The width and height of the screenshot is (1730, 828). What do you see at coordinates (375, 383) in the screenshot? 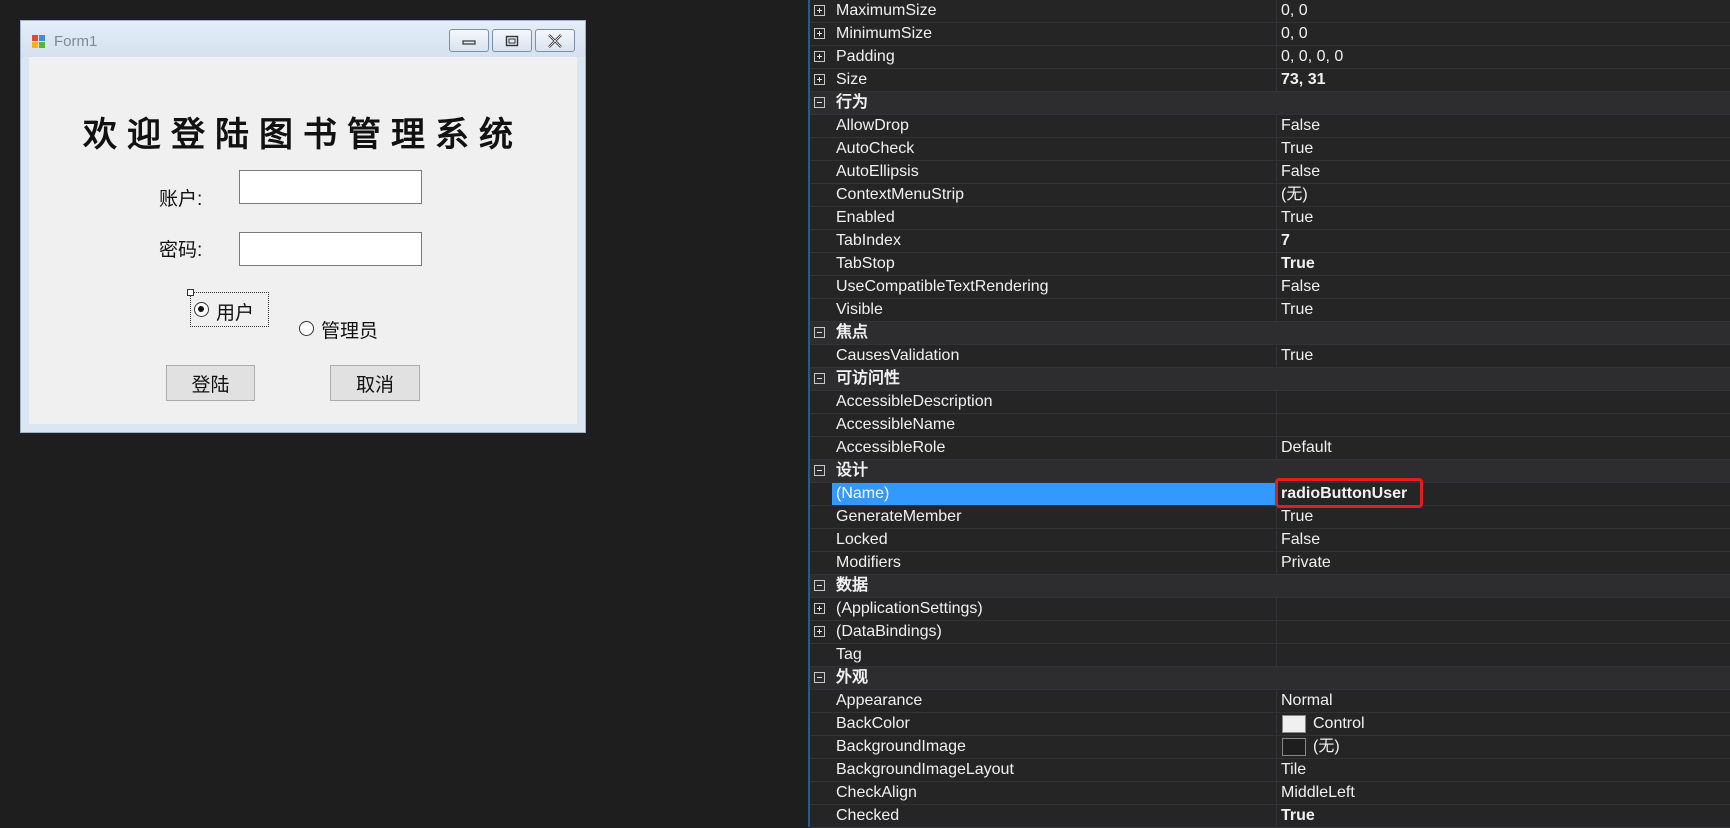
I see `cancel-button: 取消` at bounding box center [375, 383].